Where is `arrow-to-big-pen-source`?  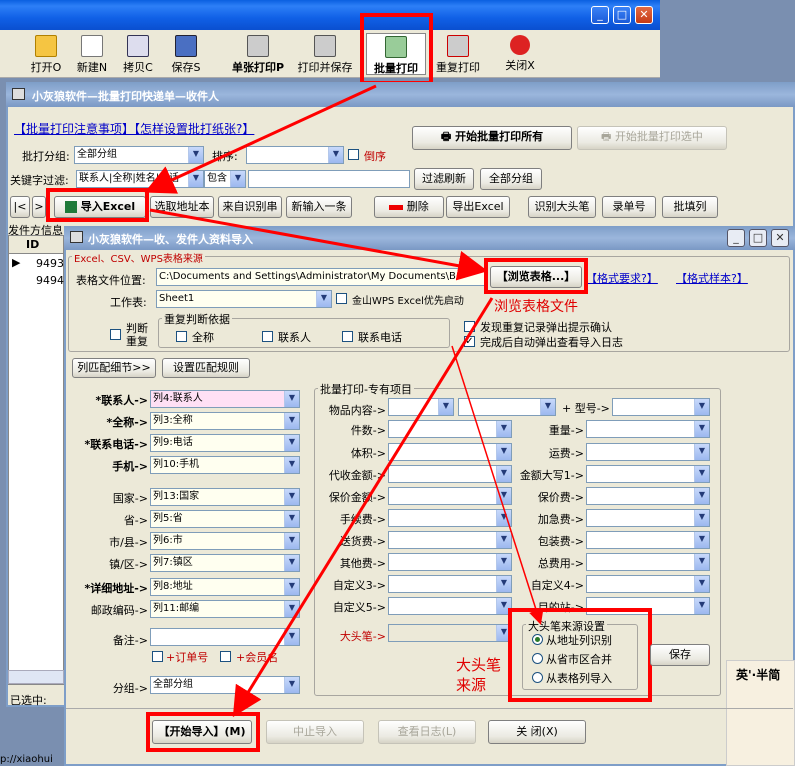 arrow-to-big-pen-source is located at coordinates (497, 485).